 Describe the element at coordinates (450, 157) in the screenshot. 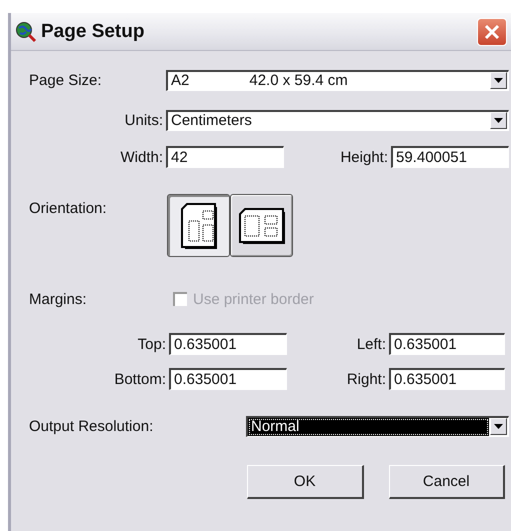

I see `height-field: 59.400051` at that location.